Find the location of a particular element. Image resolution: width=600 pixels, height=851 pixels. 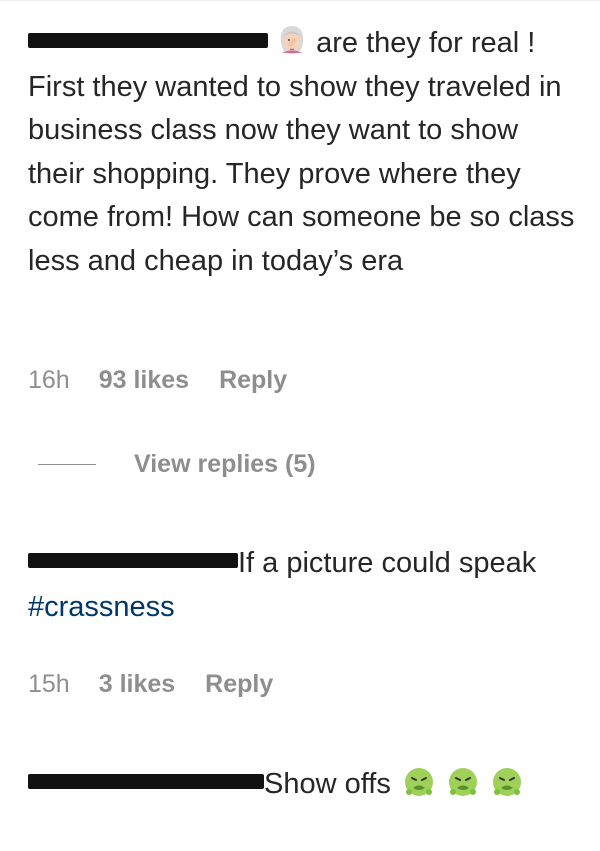

comment-3-body: Show offs is located at coordinates (303, 785).